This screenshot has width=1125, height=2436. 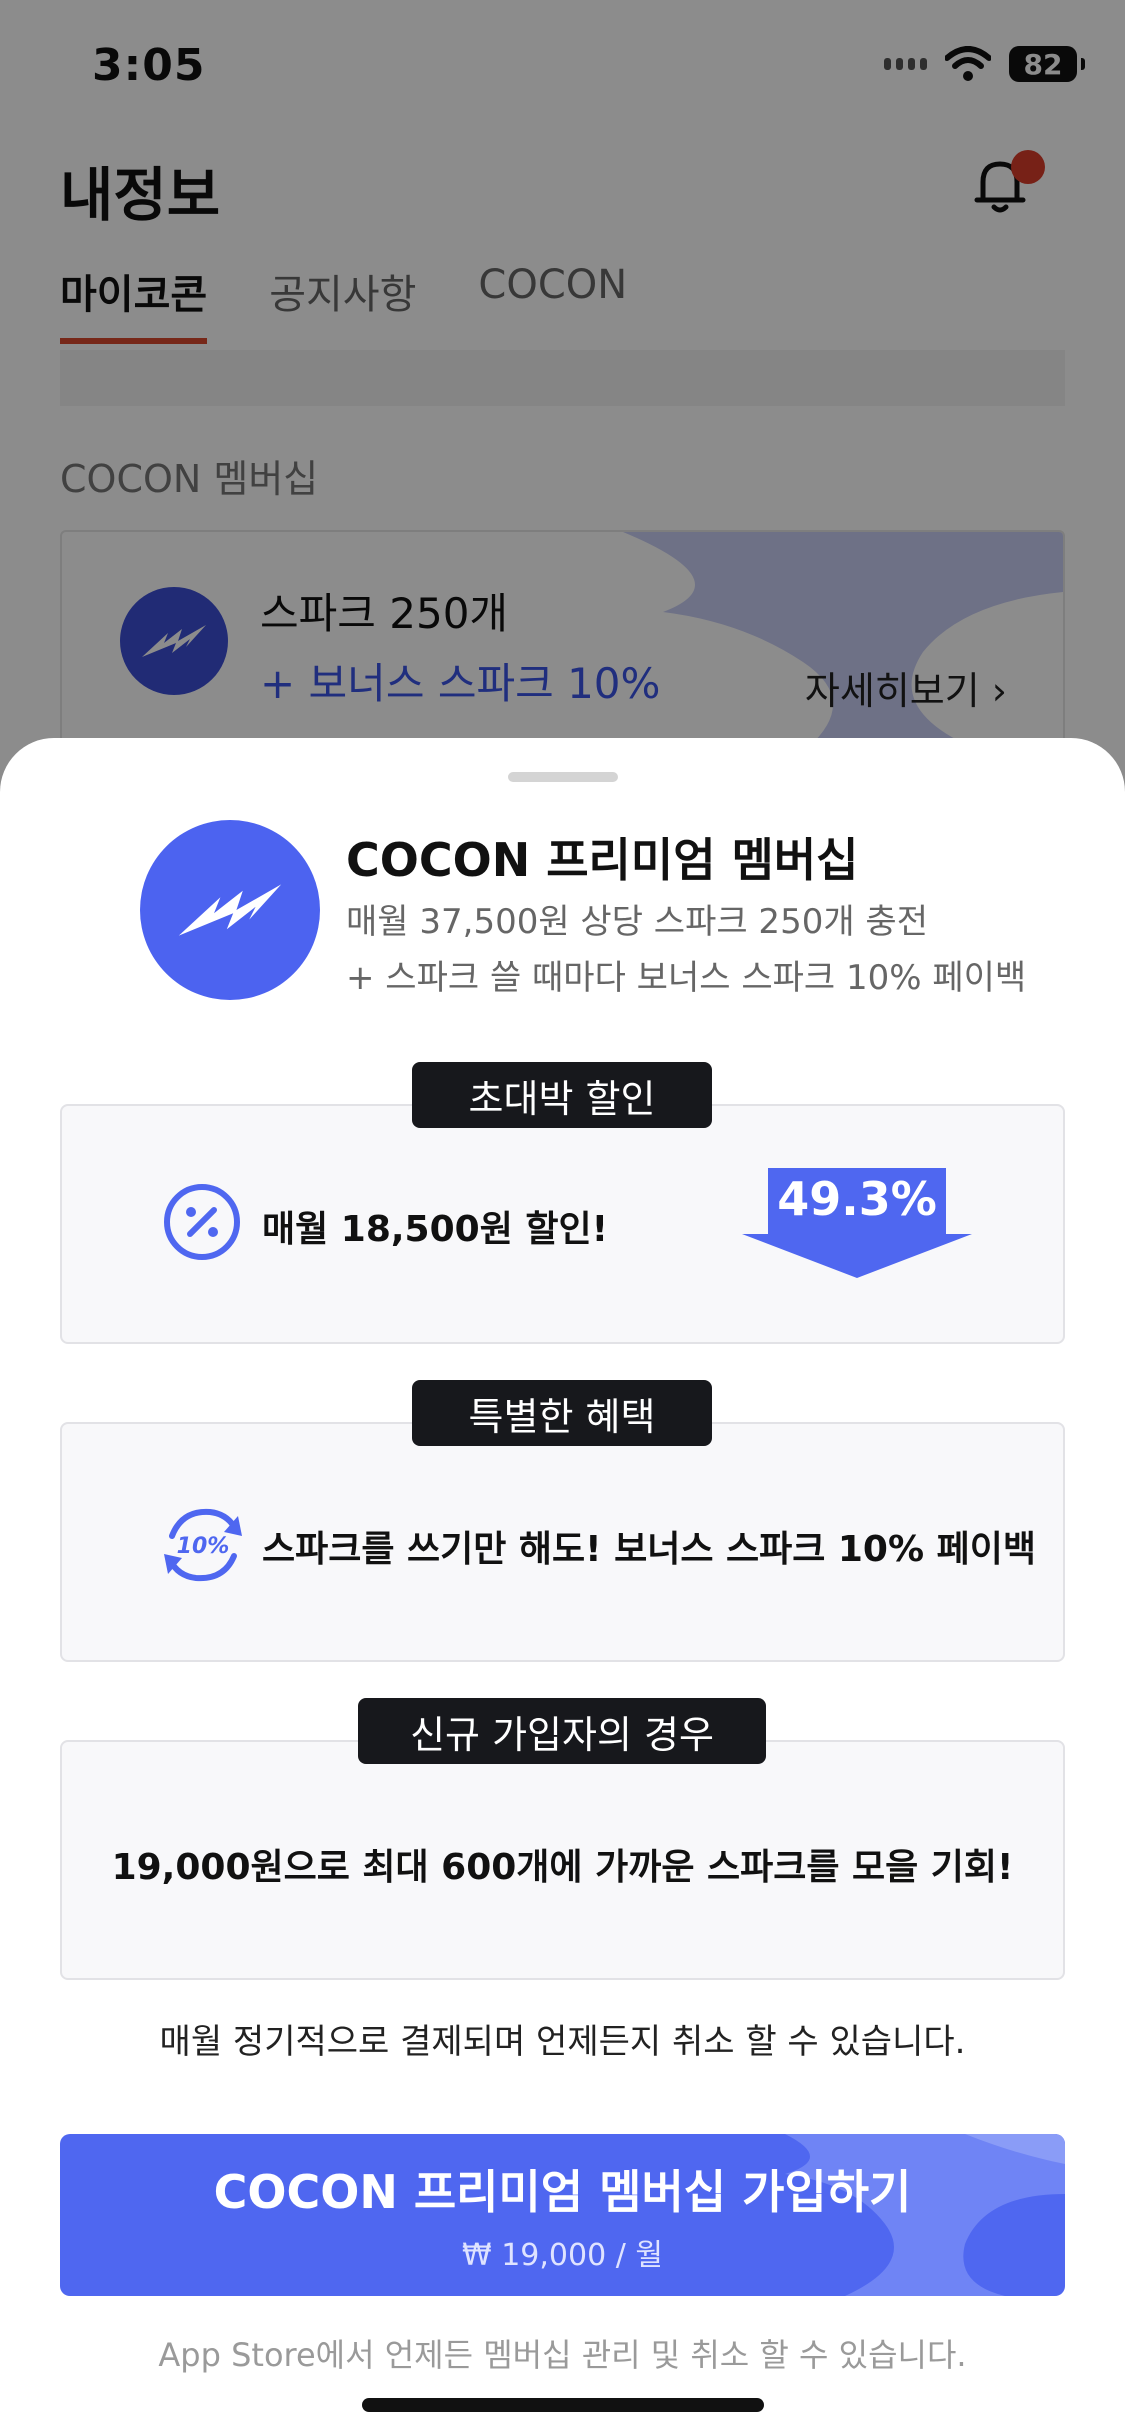 I want to click on newcomer-text: 19,000원으로 최대 600개에 가까운 스파크를 모을 기회!, so click(x=562, y=1867).